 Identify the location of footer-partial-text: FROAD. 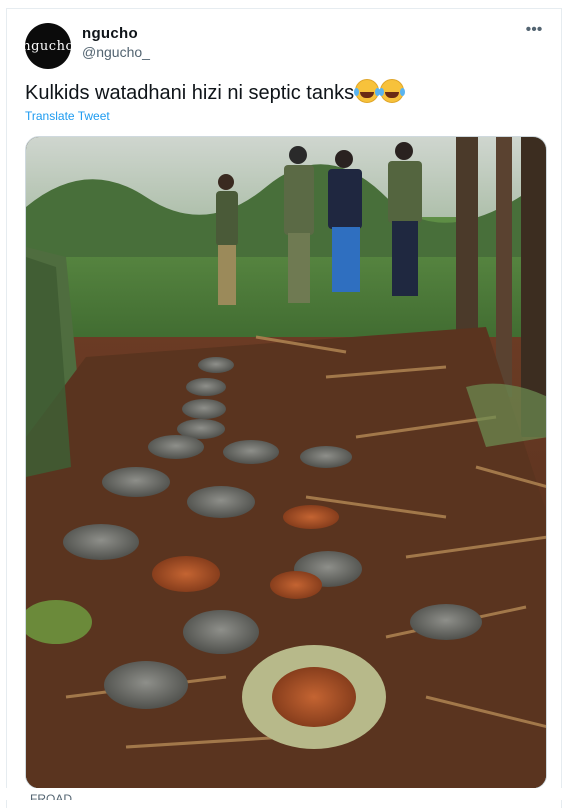
(51, 796).